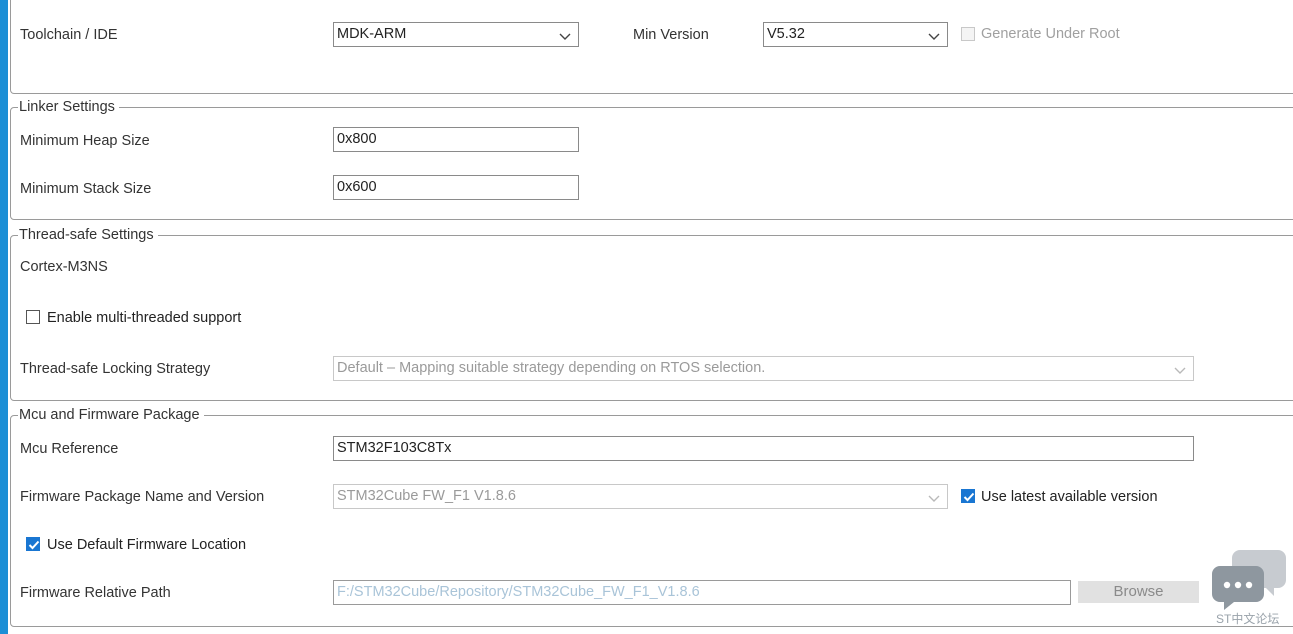  I want to click on mcu-reference-value: STM32F103C8Tx, so click(394, 448).